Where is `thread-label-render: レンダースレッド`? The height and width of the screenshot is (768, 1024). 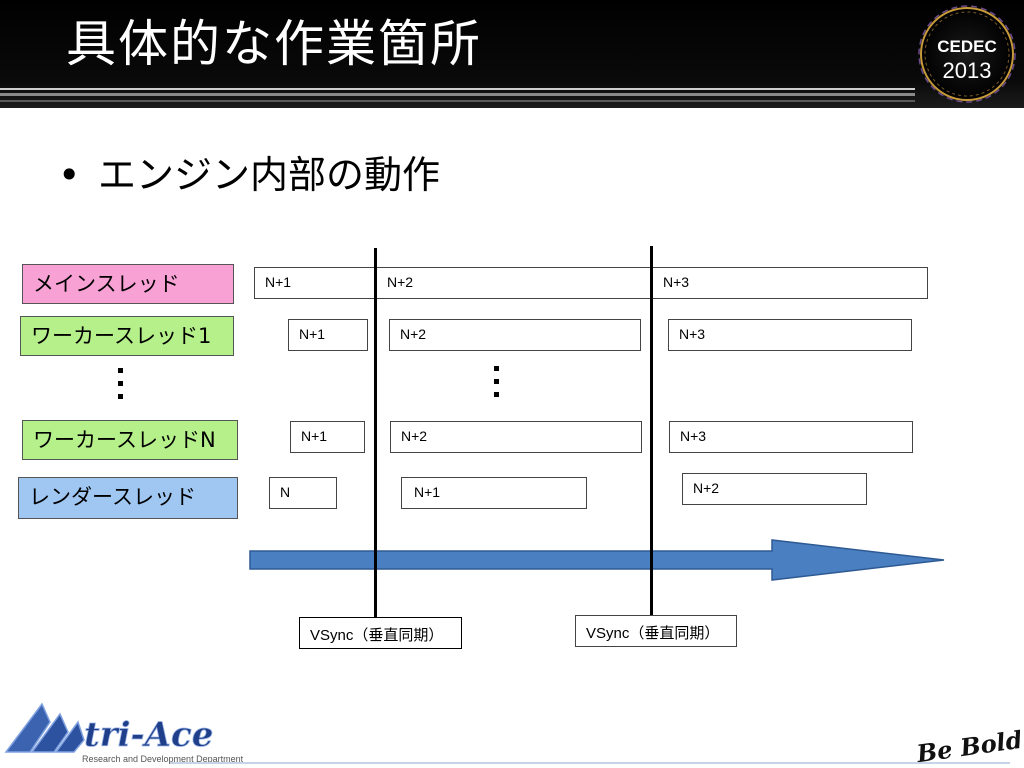
thread-label-render: レンダースレッド is located at coordinates (128, 498).